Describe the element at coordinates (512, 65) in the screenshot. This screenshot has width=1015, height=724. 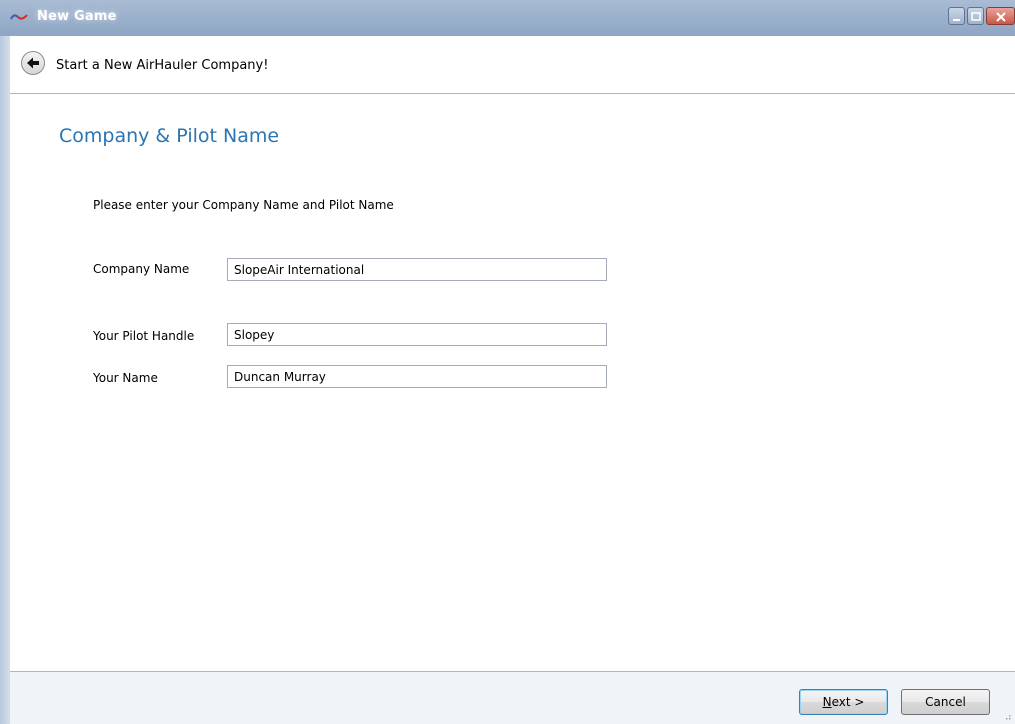
I see `wizard-header: Start a New AirHauler Company!` at that location.